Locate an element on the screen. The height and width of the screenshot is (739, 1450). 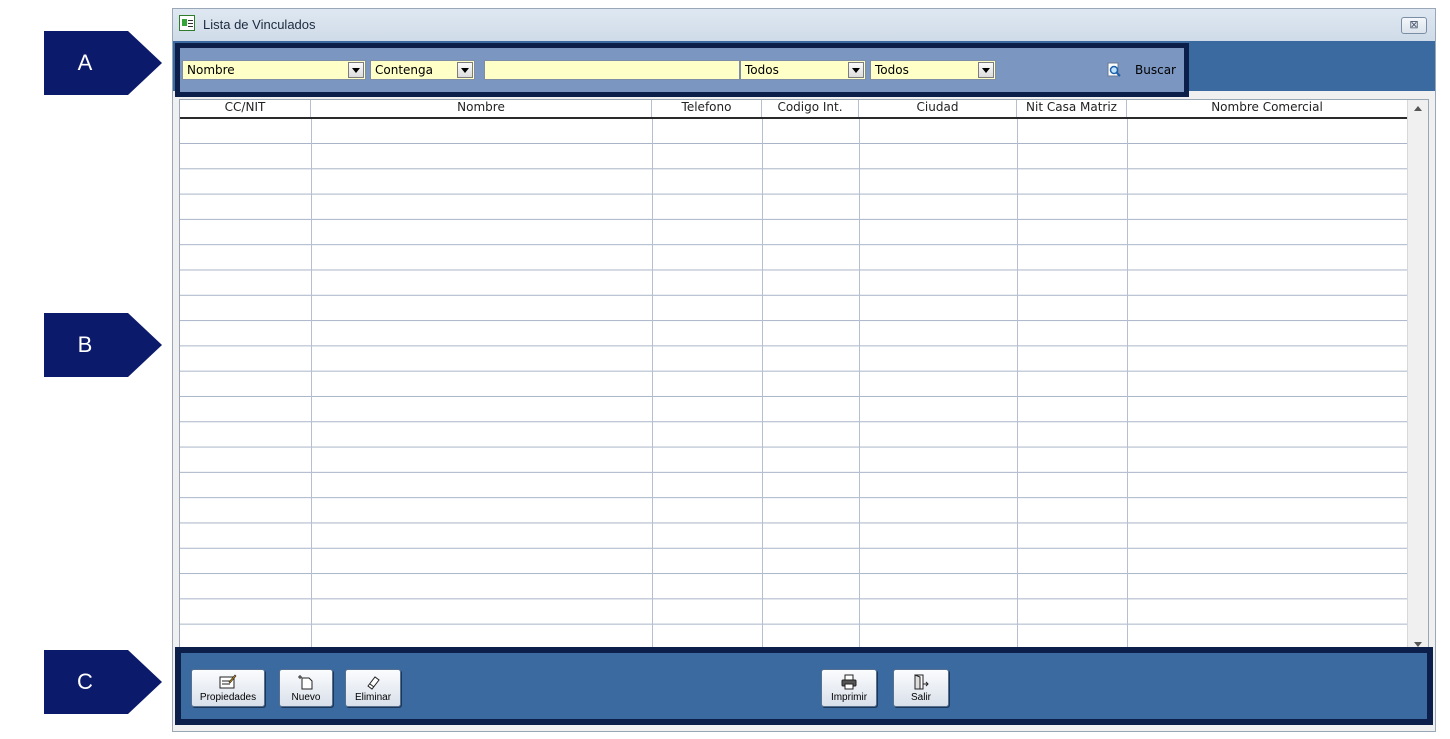
exit-button: Salir is located at coordinates (921, 688).